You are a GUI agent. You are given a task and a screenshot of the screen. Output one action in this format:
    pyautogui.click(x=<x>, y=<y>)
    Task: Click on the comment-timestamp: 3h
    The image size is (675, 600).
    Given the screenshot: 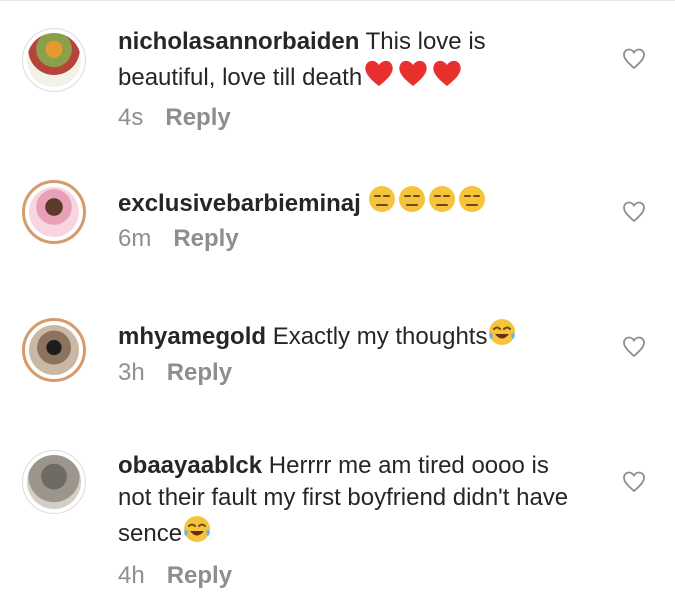 What is the action you would take?
    pyautogui.click(x=131, y=372)
    